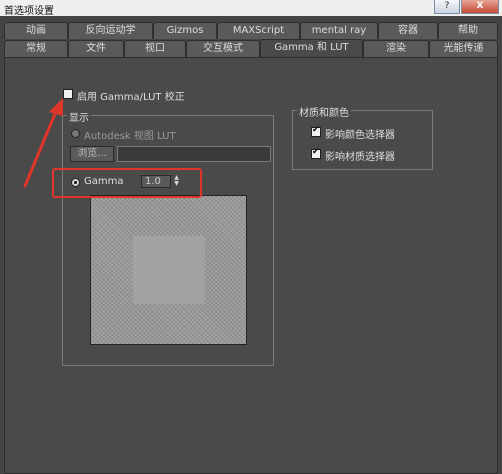 This screenshot has width=502, height=474. Describe the element at coordinates (468, 30) in the screenshot. I see `tab-help: 帮助` at that location.